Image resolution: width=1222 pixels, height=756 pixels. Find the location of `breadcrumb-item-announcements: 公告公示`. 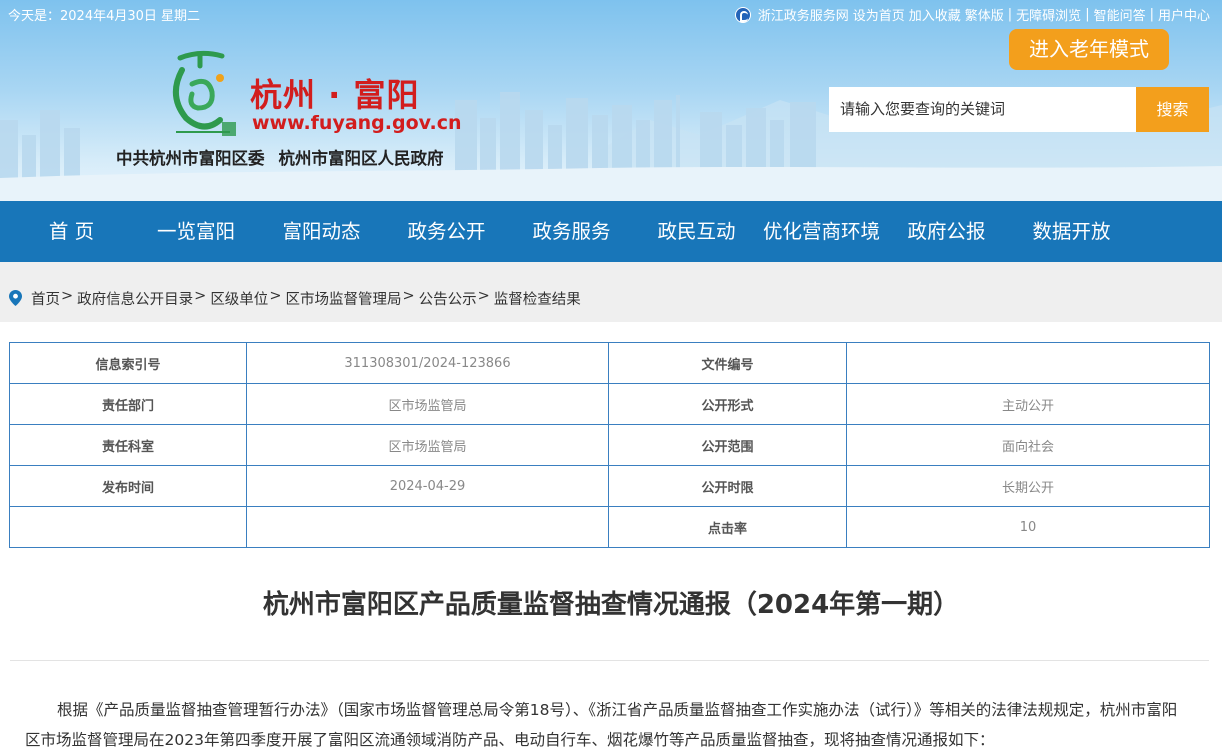

breadcrumb-item-announcements: 公告公示 is located at coordinates (448, 298).